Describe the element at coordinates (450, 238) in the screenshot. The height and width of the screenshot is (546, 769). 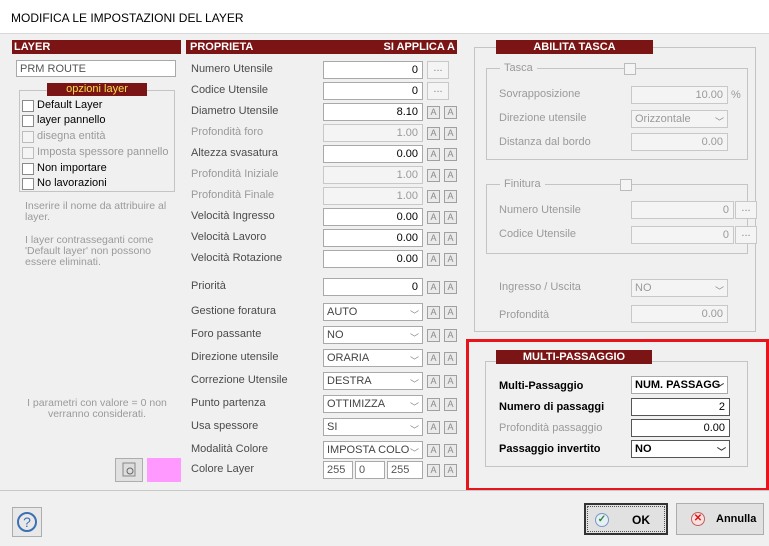
I see `velocita-lavoro-apply-b-icon: A` at that location.